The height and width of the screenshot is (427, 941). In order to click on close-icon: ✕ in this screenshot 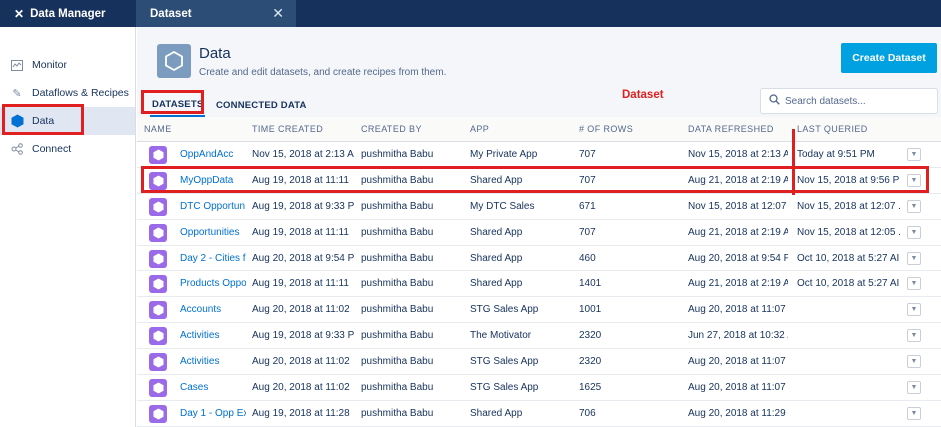, I will do `click(278, 13)`.